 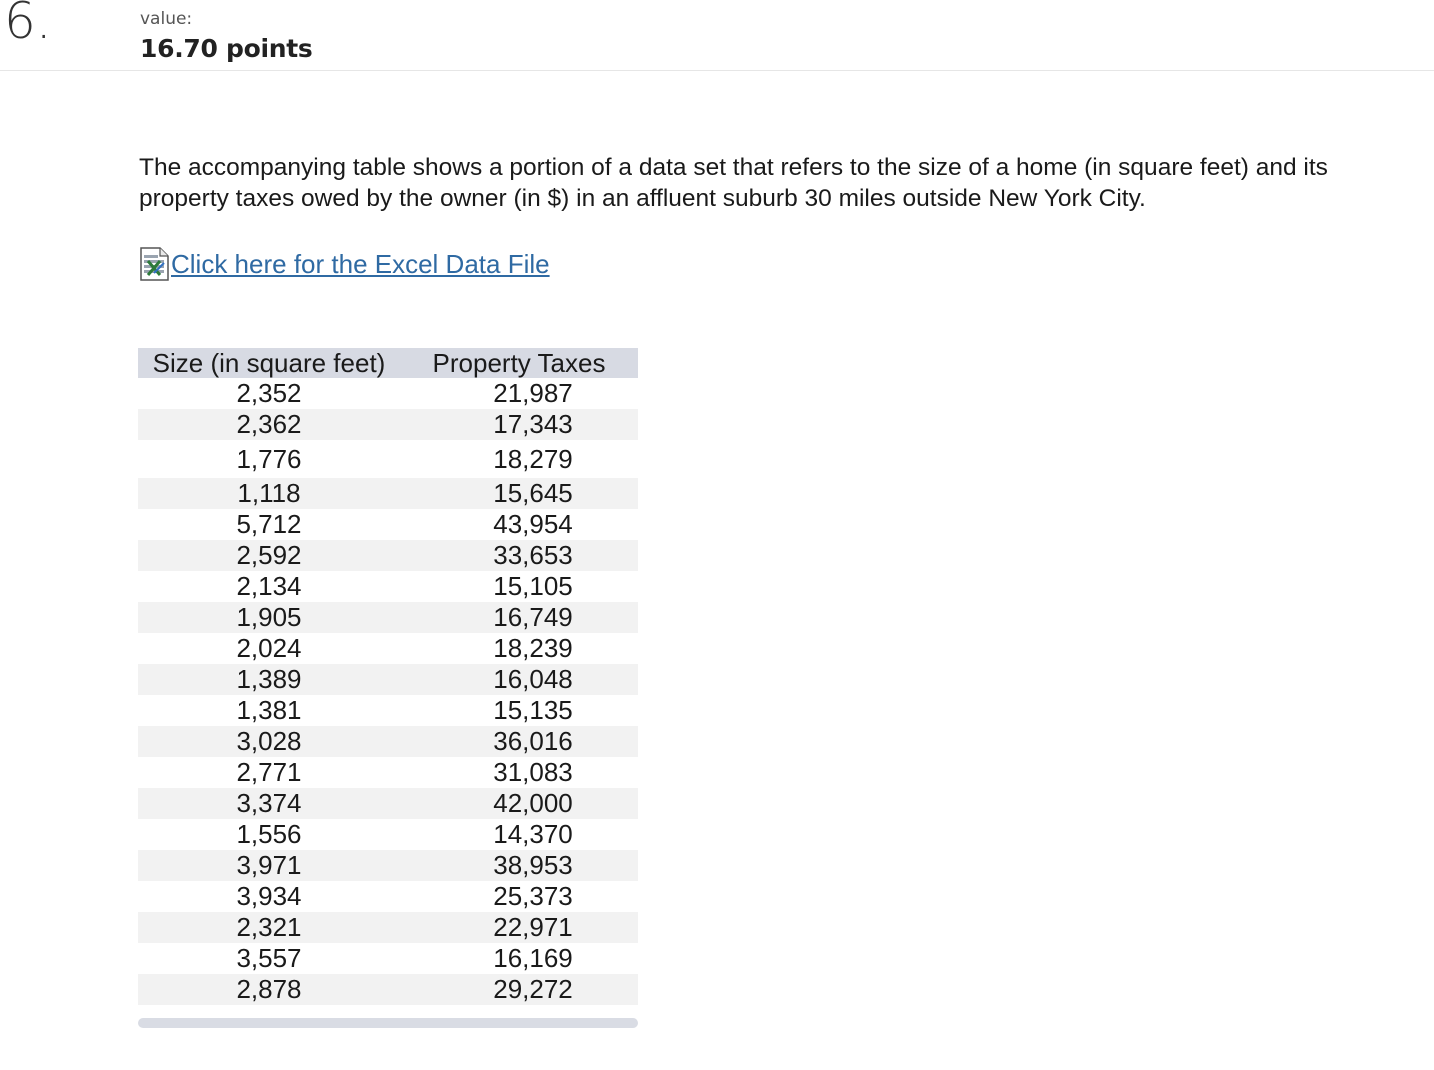 I want to click on horizontal-scrollbar, so click(x=388, y=1023).